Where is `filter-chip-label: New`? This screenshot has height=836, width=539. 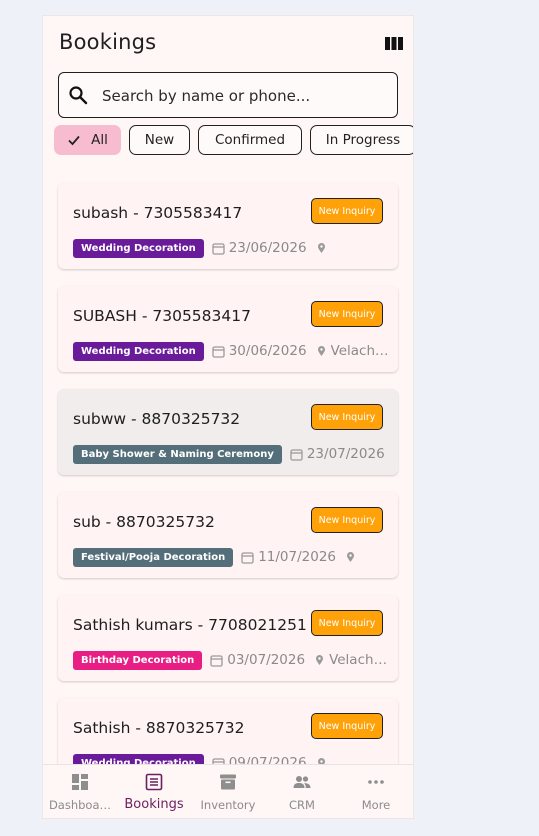 filter-chip-label: New is located at coordinates (159, 140).